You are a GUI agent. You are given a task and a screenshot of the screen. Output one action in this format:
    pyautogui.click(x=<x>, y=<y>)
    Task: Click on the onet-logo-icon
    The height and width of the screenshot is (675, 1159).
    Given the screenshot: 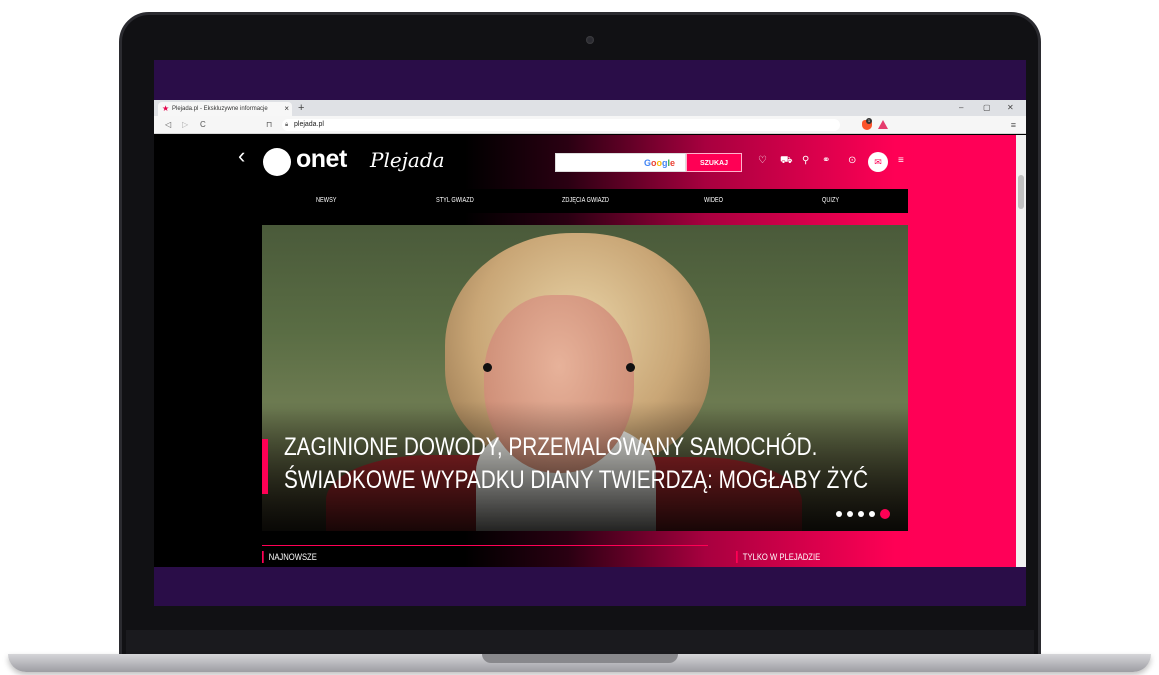 What is the action you would take?
    pyautogui.click(x=277, y=162)
    